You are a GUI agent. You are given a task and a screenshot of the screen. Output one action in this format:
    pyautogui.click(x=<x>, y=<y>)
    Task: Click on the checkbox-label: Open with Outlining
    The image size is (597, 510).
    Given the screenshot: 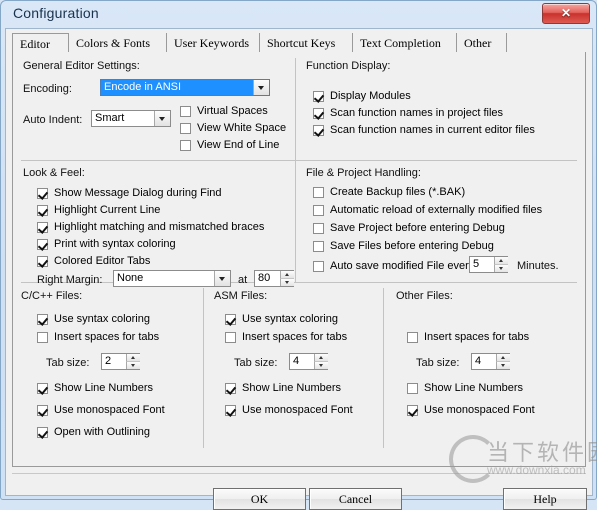 What is the action you would take?
    pyautogui.click(x=102, y=432)
    